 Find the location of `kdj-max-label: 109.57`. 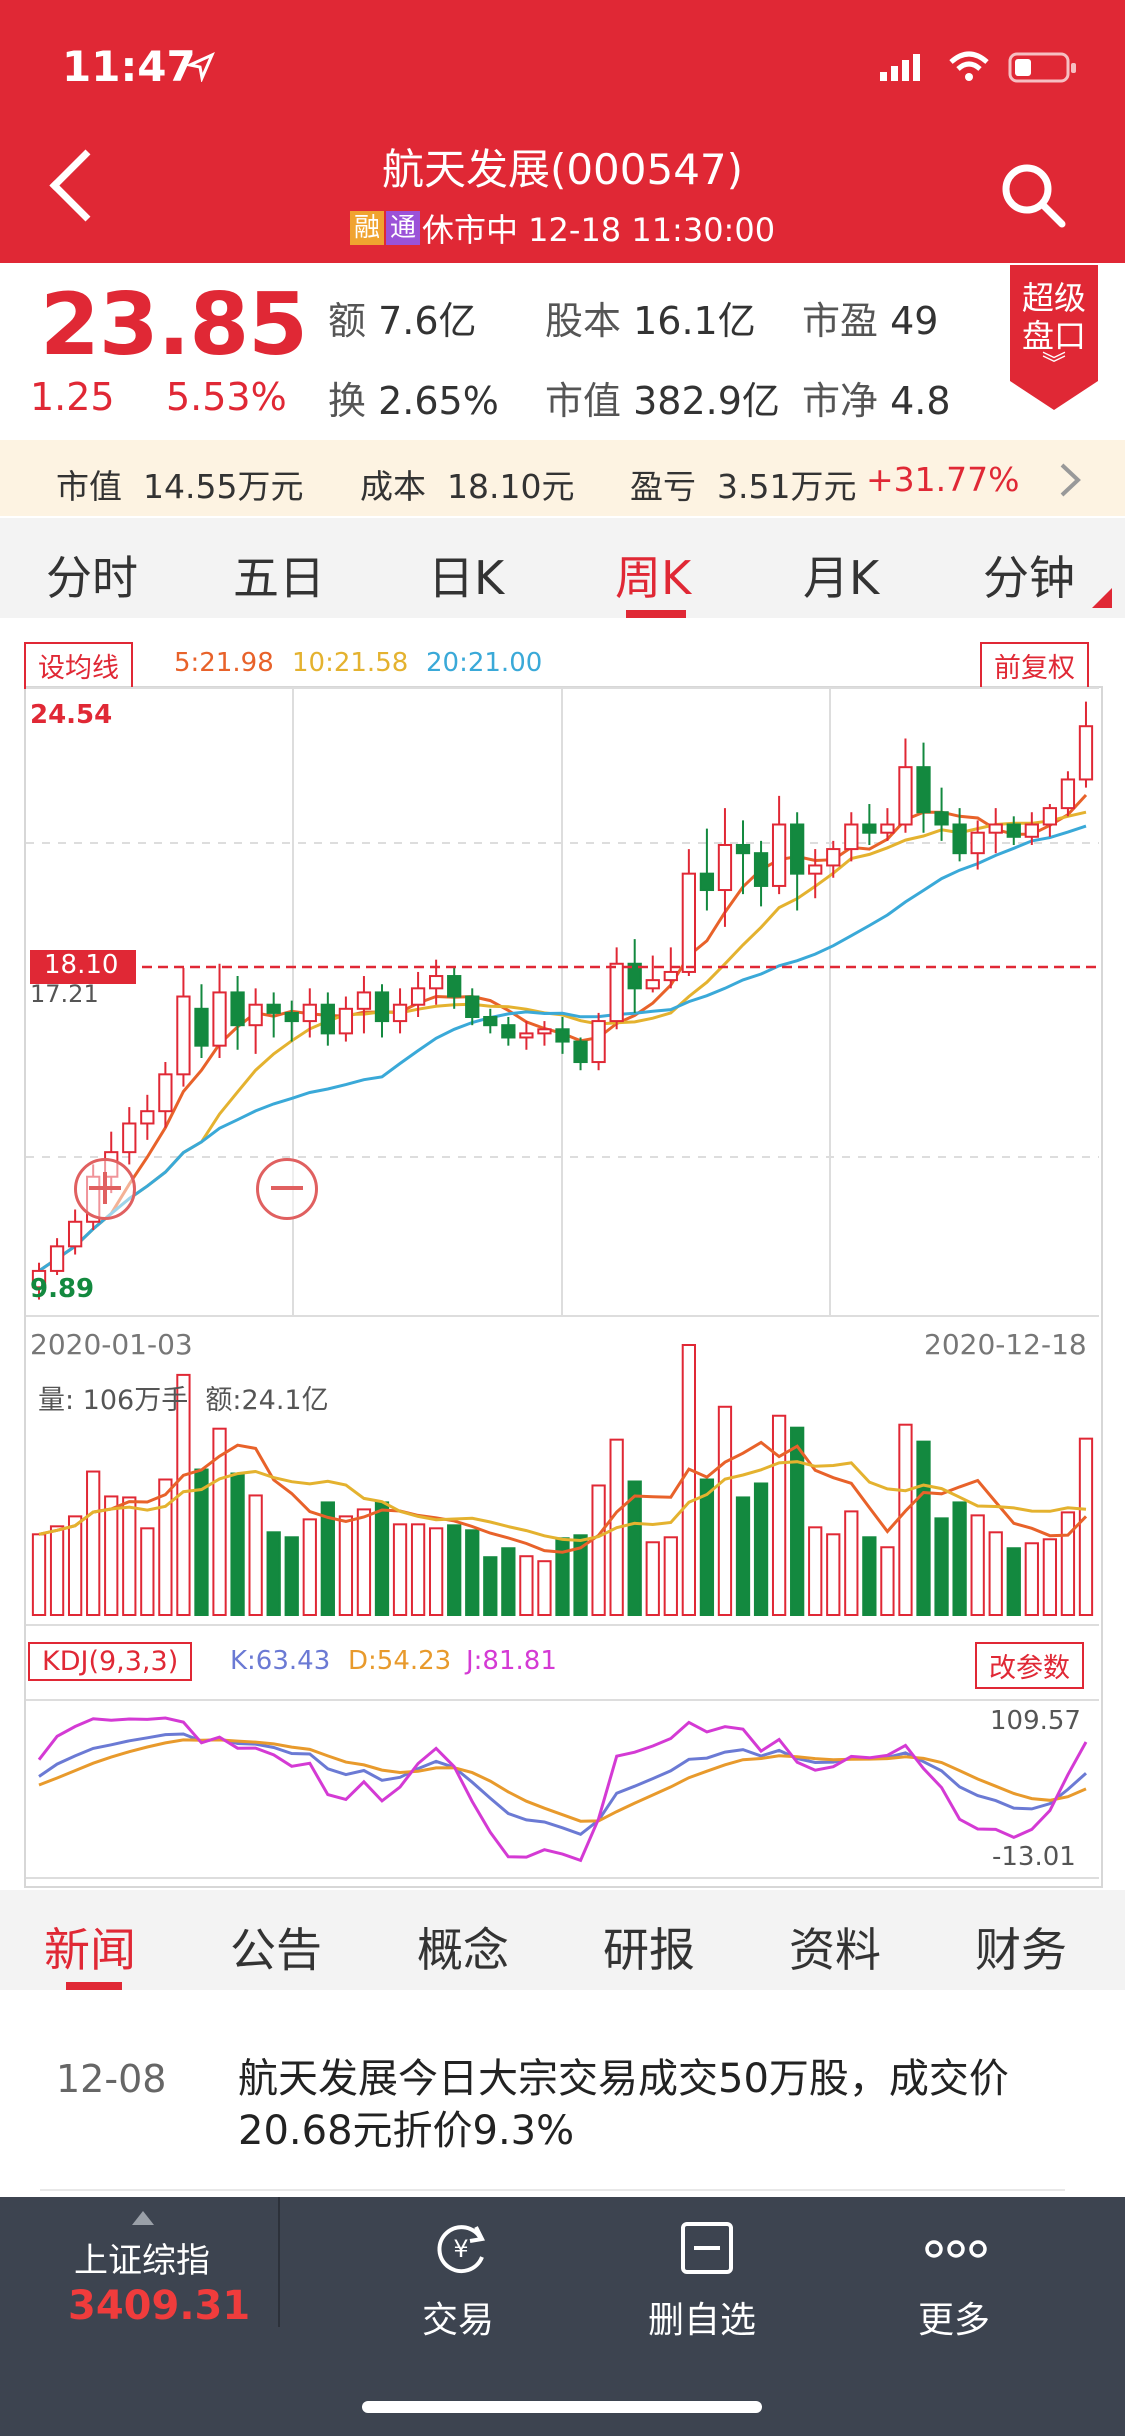

kdj-max-label: 109.57 is located at coordinates (1035, 1721).